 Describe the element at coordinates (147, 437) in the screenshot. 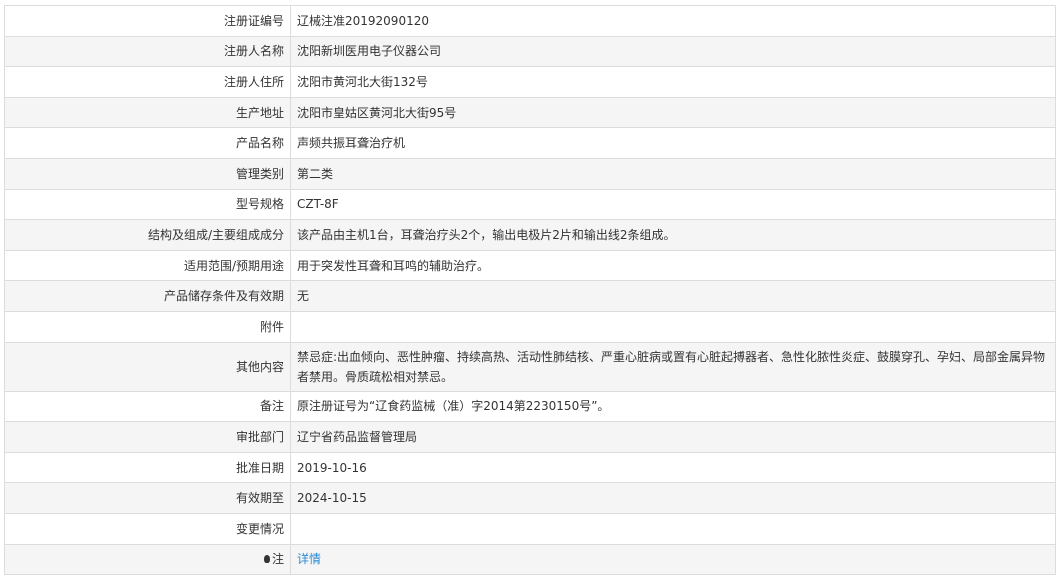

I see `field-label-cell: 审批部门` at that location.